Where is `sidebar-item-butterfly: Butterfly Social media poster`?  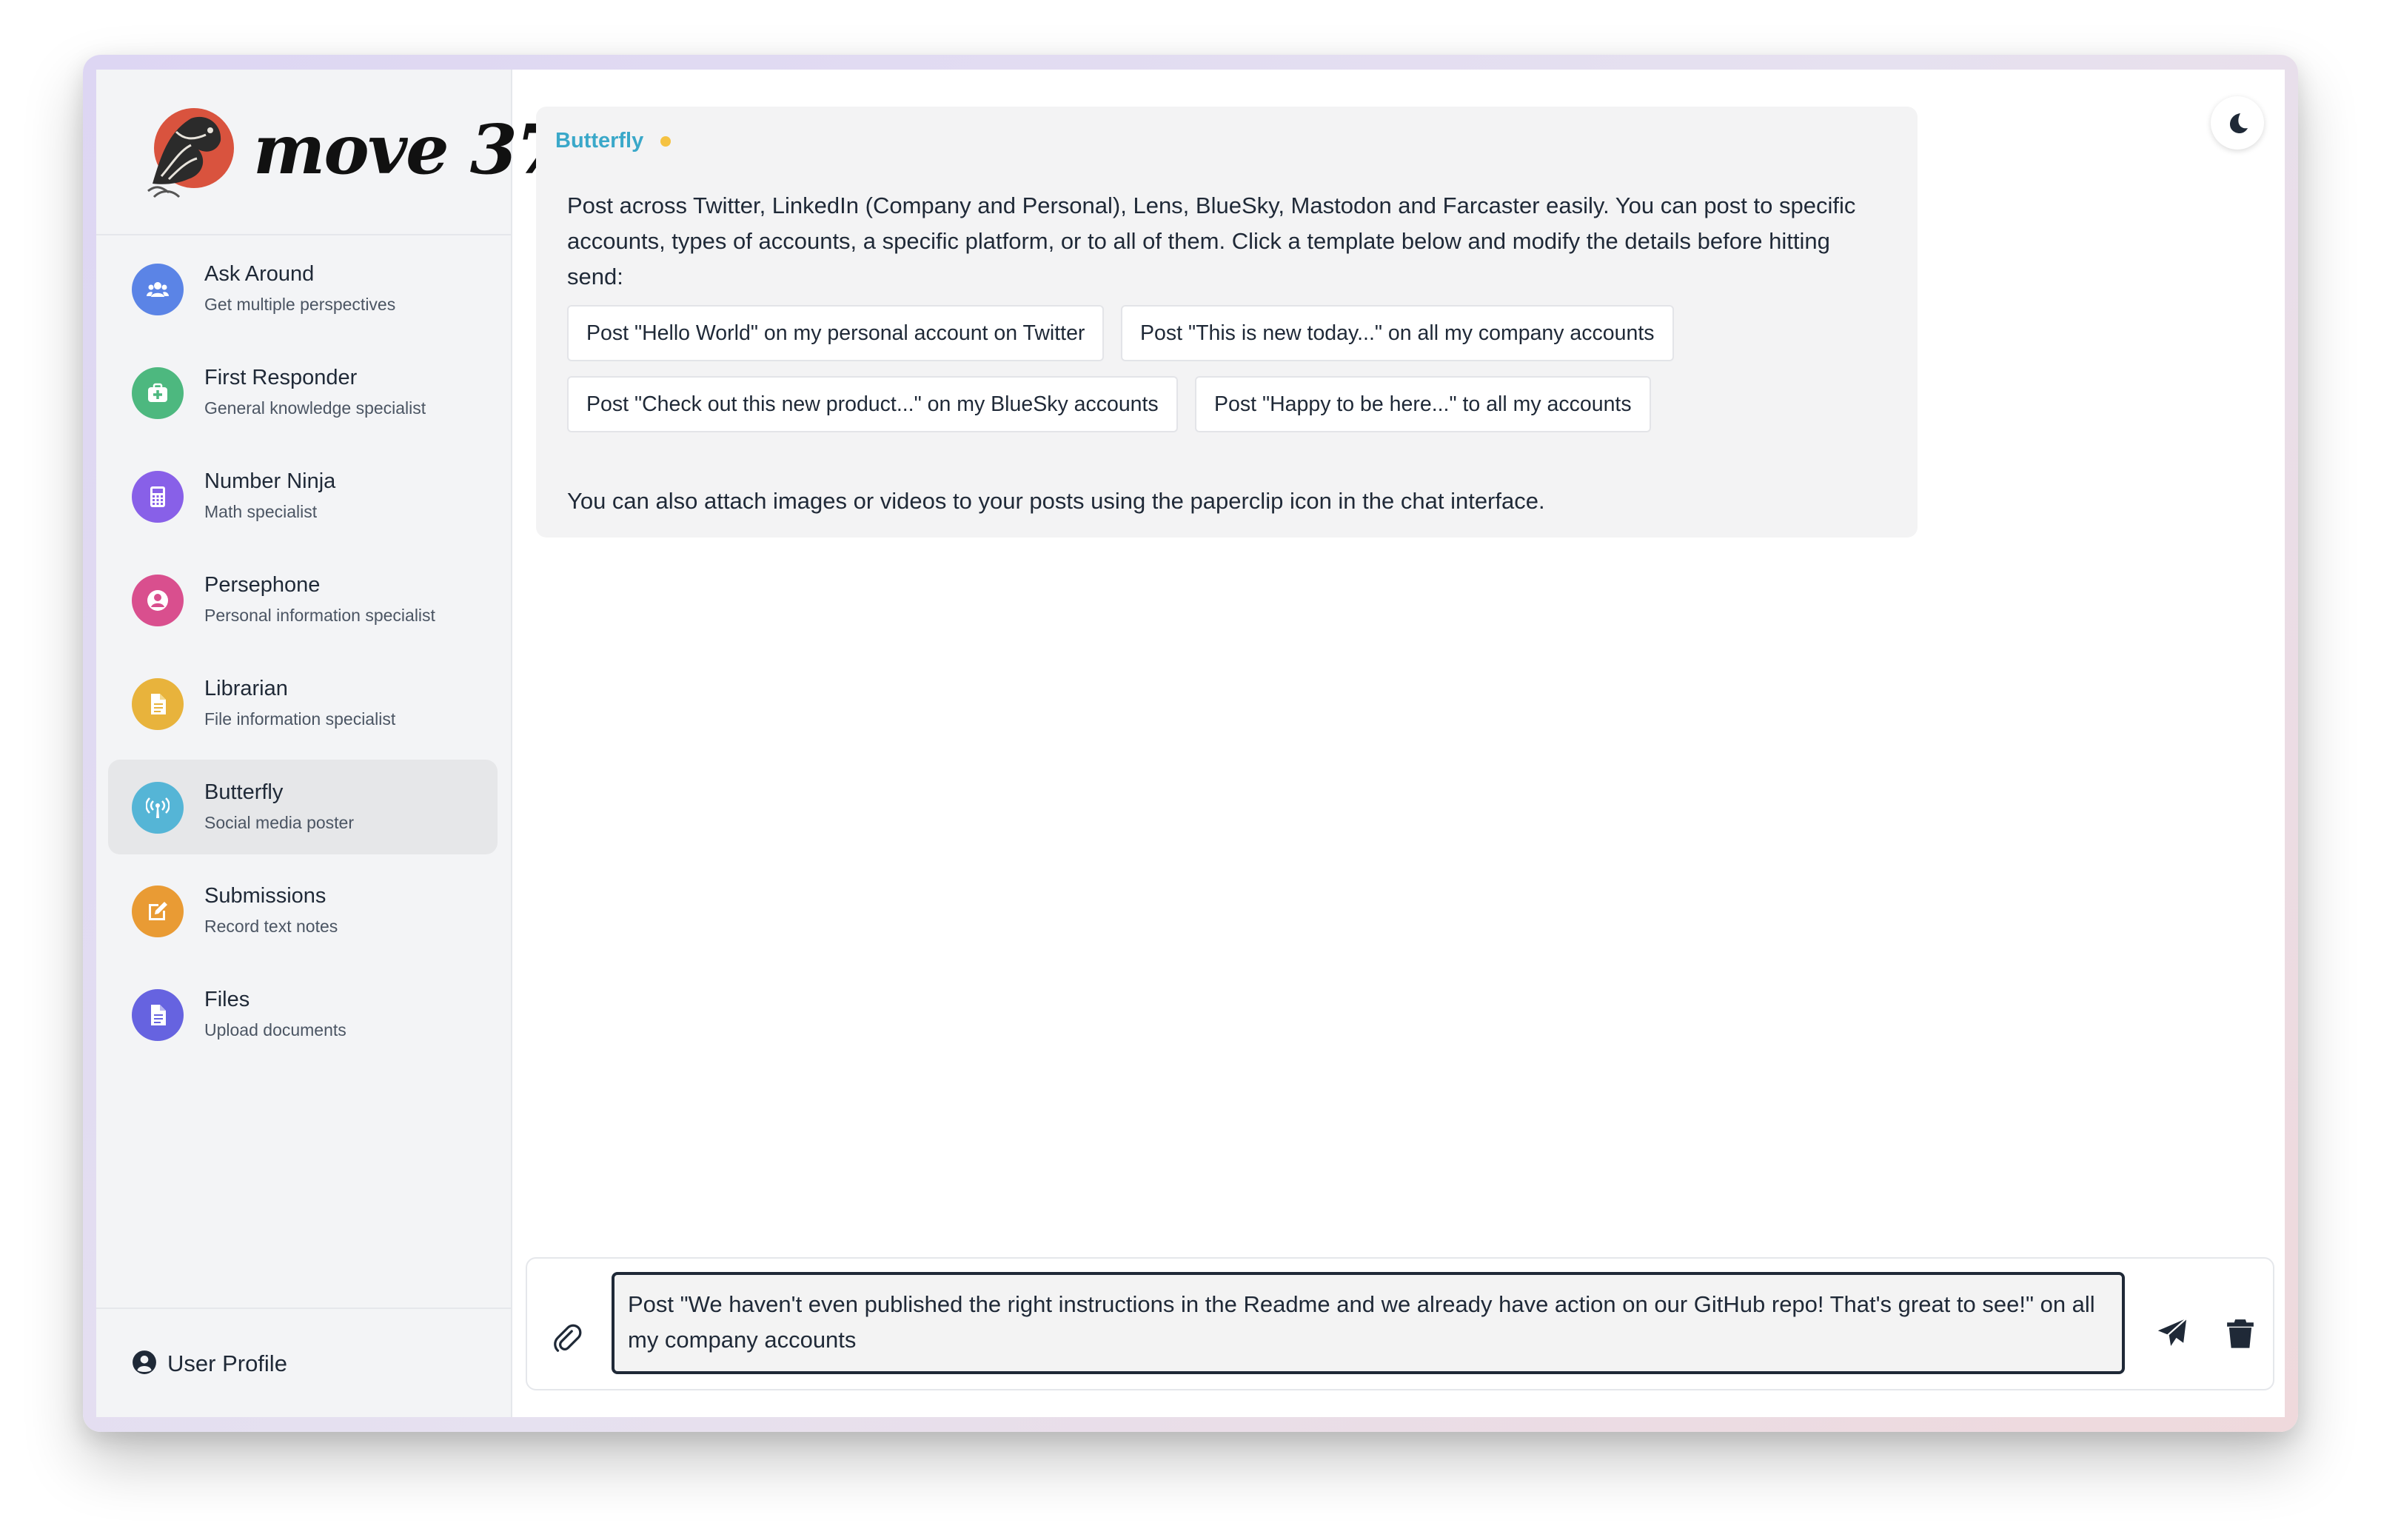
sidebar-item-butterfly: Butterfly Social media poster is located at coordinates (303, 807).